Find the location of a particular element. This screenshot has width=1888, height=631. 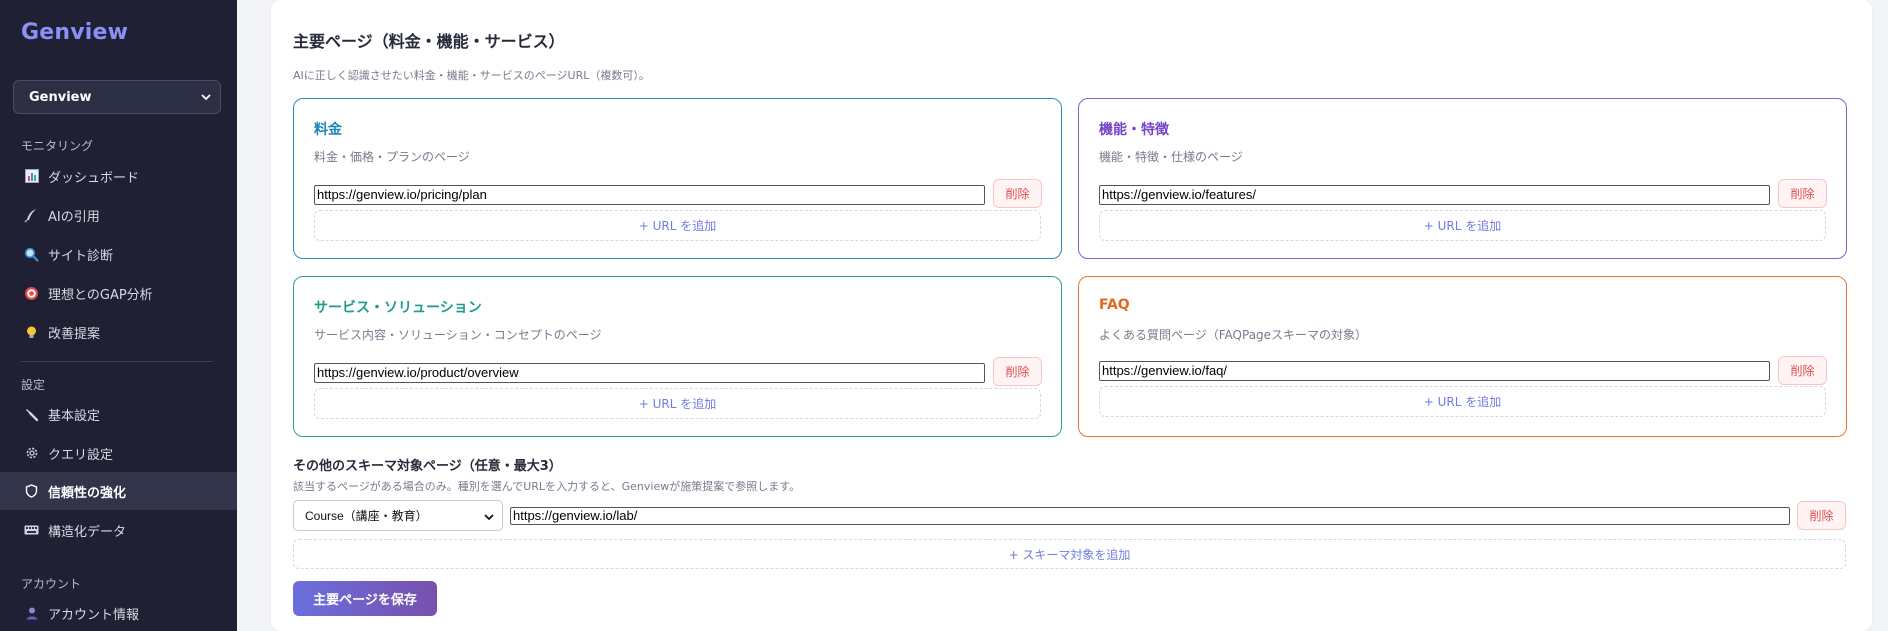

sidebar-item-basic-settings: 基本設定 is located at coordinates (118, 414).